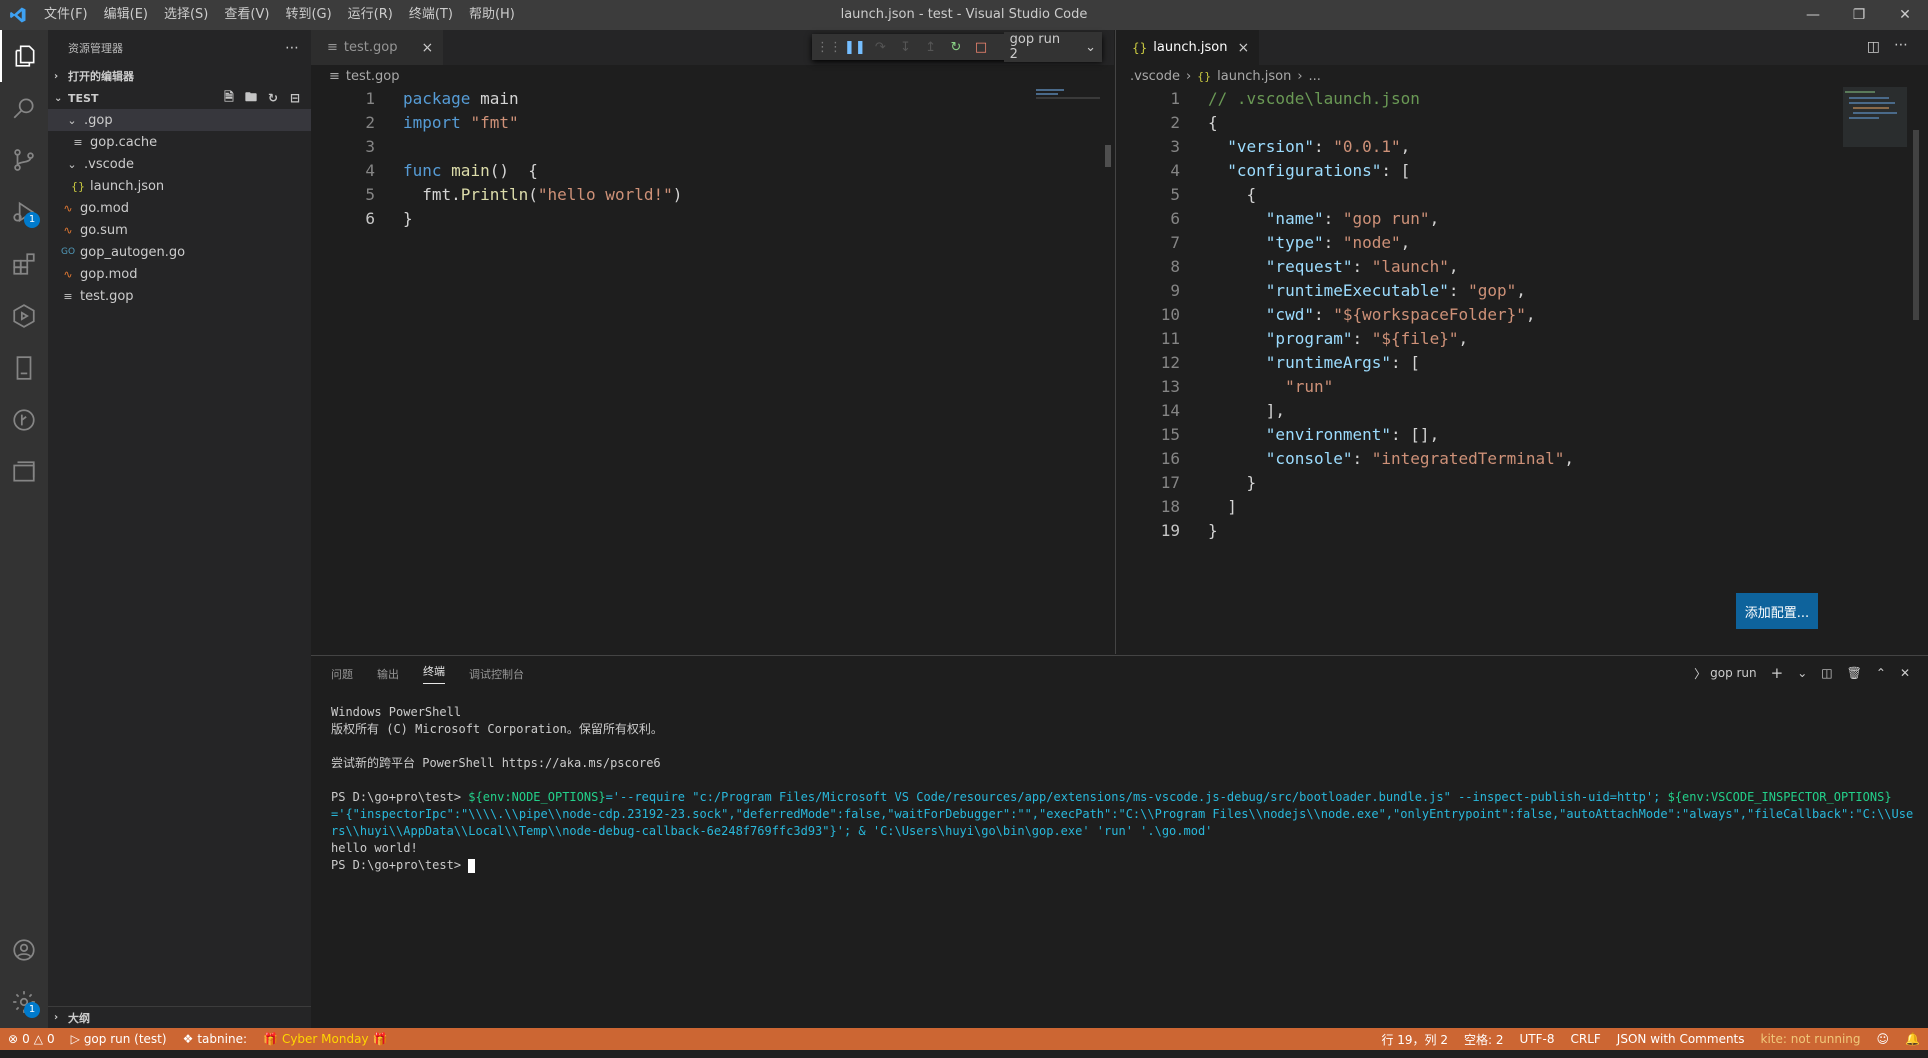 The width and height of the screenshot is (1928, 1058). What do you see at coordinates (1414, 1039) in the screenshot?
I see `cursor-position: 行 19，列 2` at bounding box center [1414, 1039].